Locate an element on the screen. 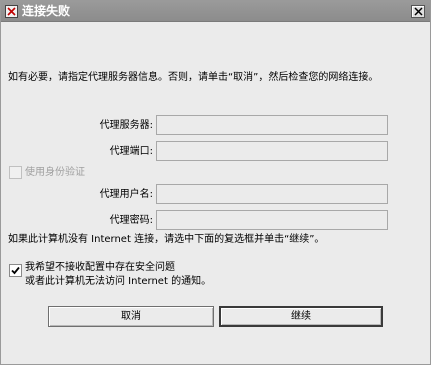 The height and width of the screenshot is (365, 431). close-icon is located at coordinates (418, 11).